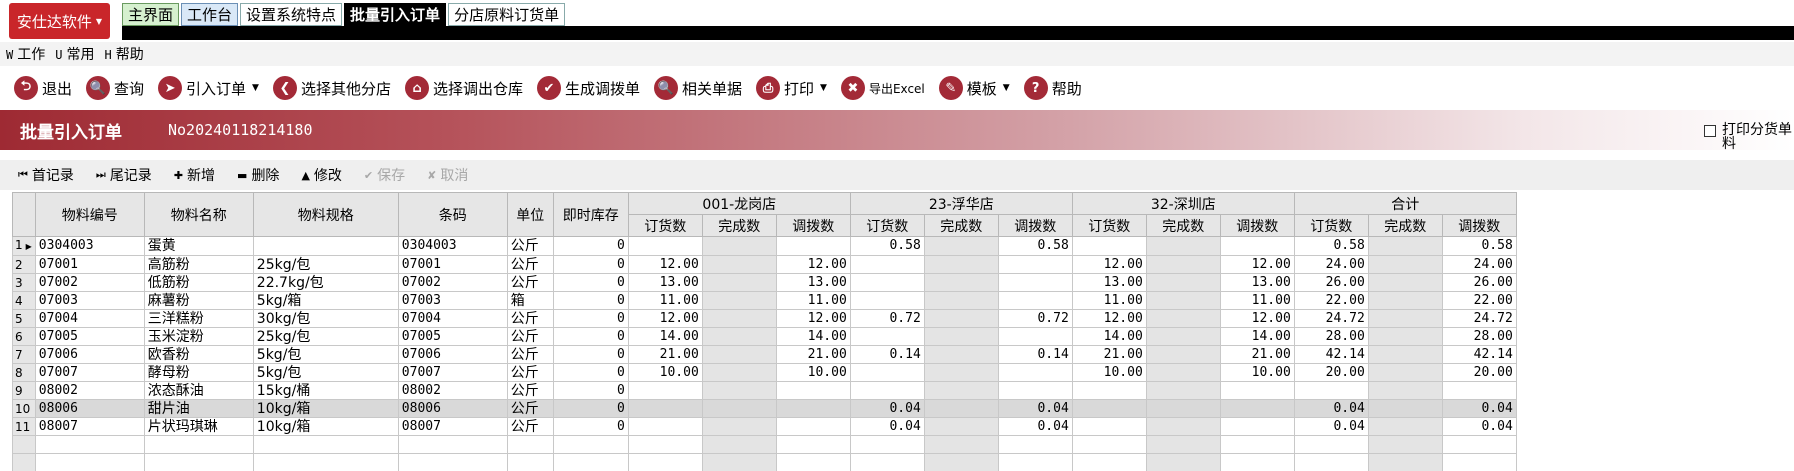  I want to click on cell-code: 07001, so click(89, 264).